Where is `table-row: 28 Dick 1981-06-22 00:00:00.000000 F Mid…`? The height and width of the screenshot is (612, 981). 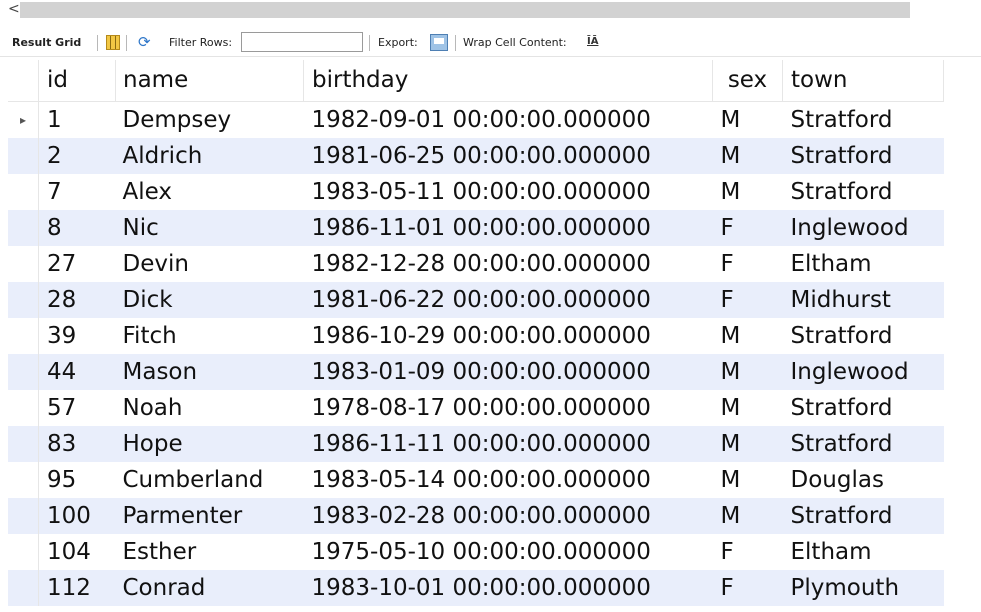 table-row: 28 Dick 1981-06-22 00:00:00.000000 F Mid… is located at coordinates (476, 300).